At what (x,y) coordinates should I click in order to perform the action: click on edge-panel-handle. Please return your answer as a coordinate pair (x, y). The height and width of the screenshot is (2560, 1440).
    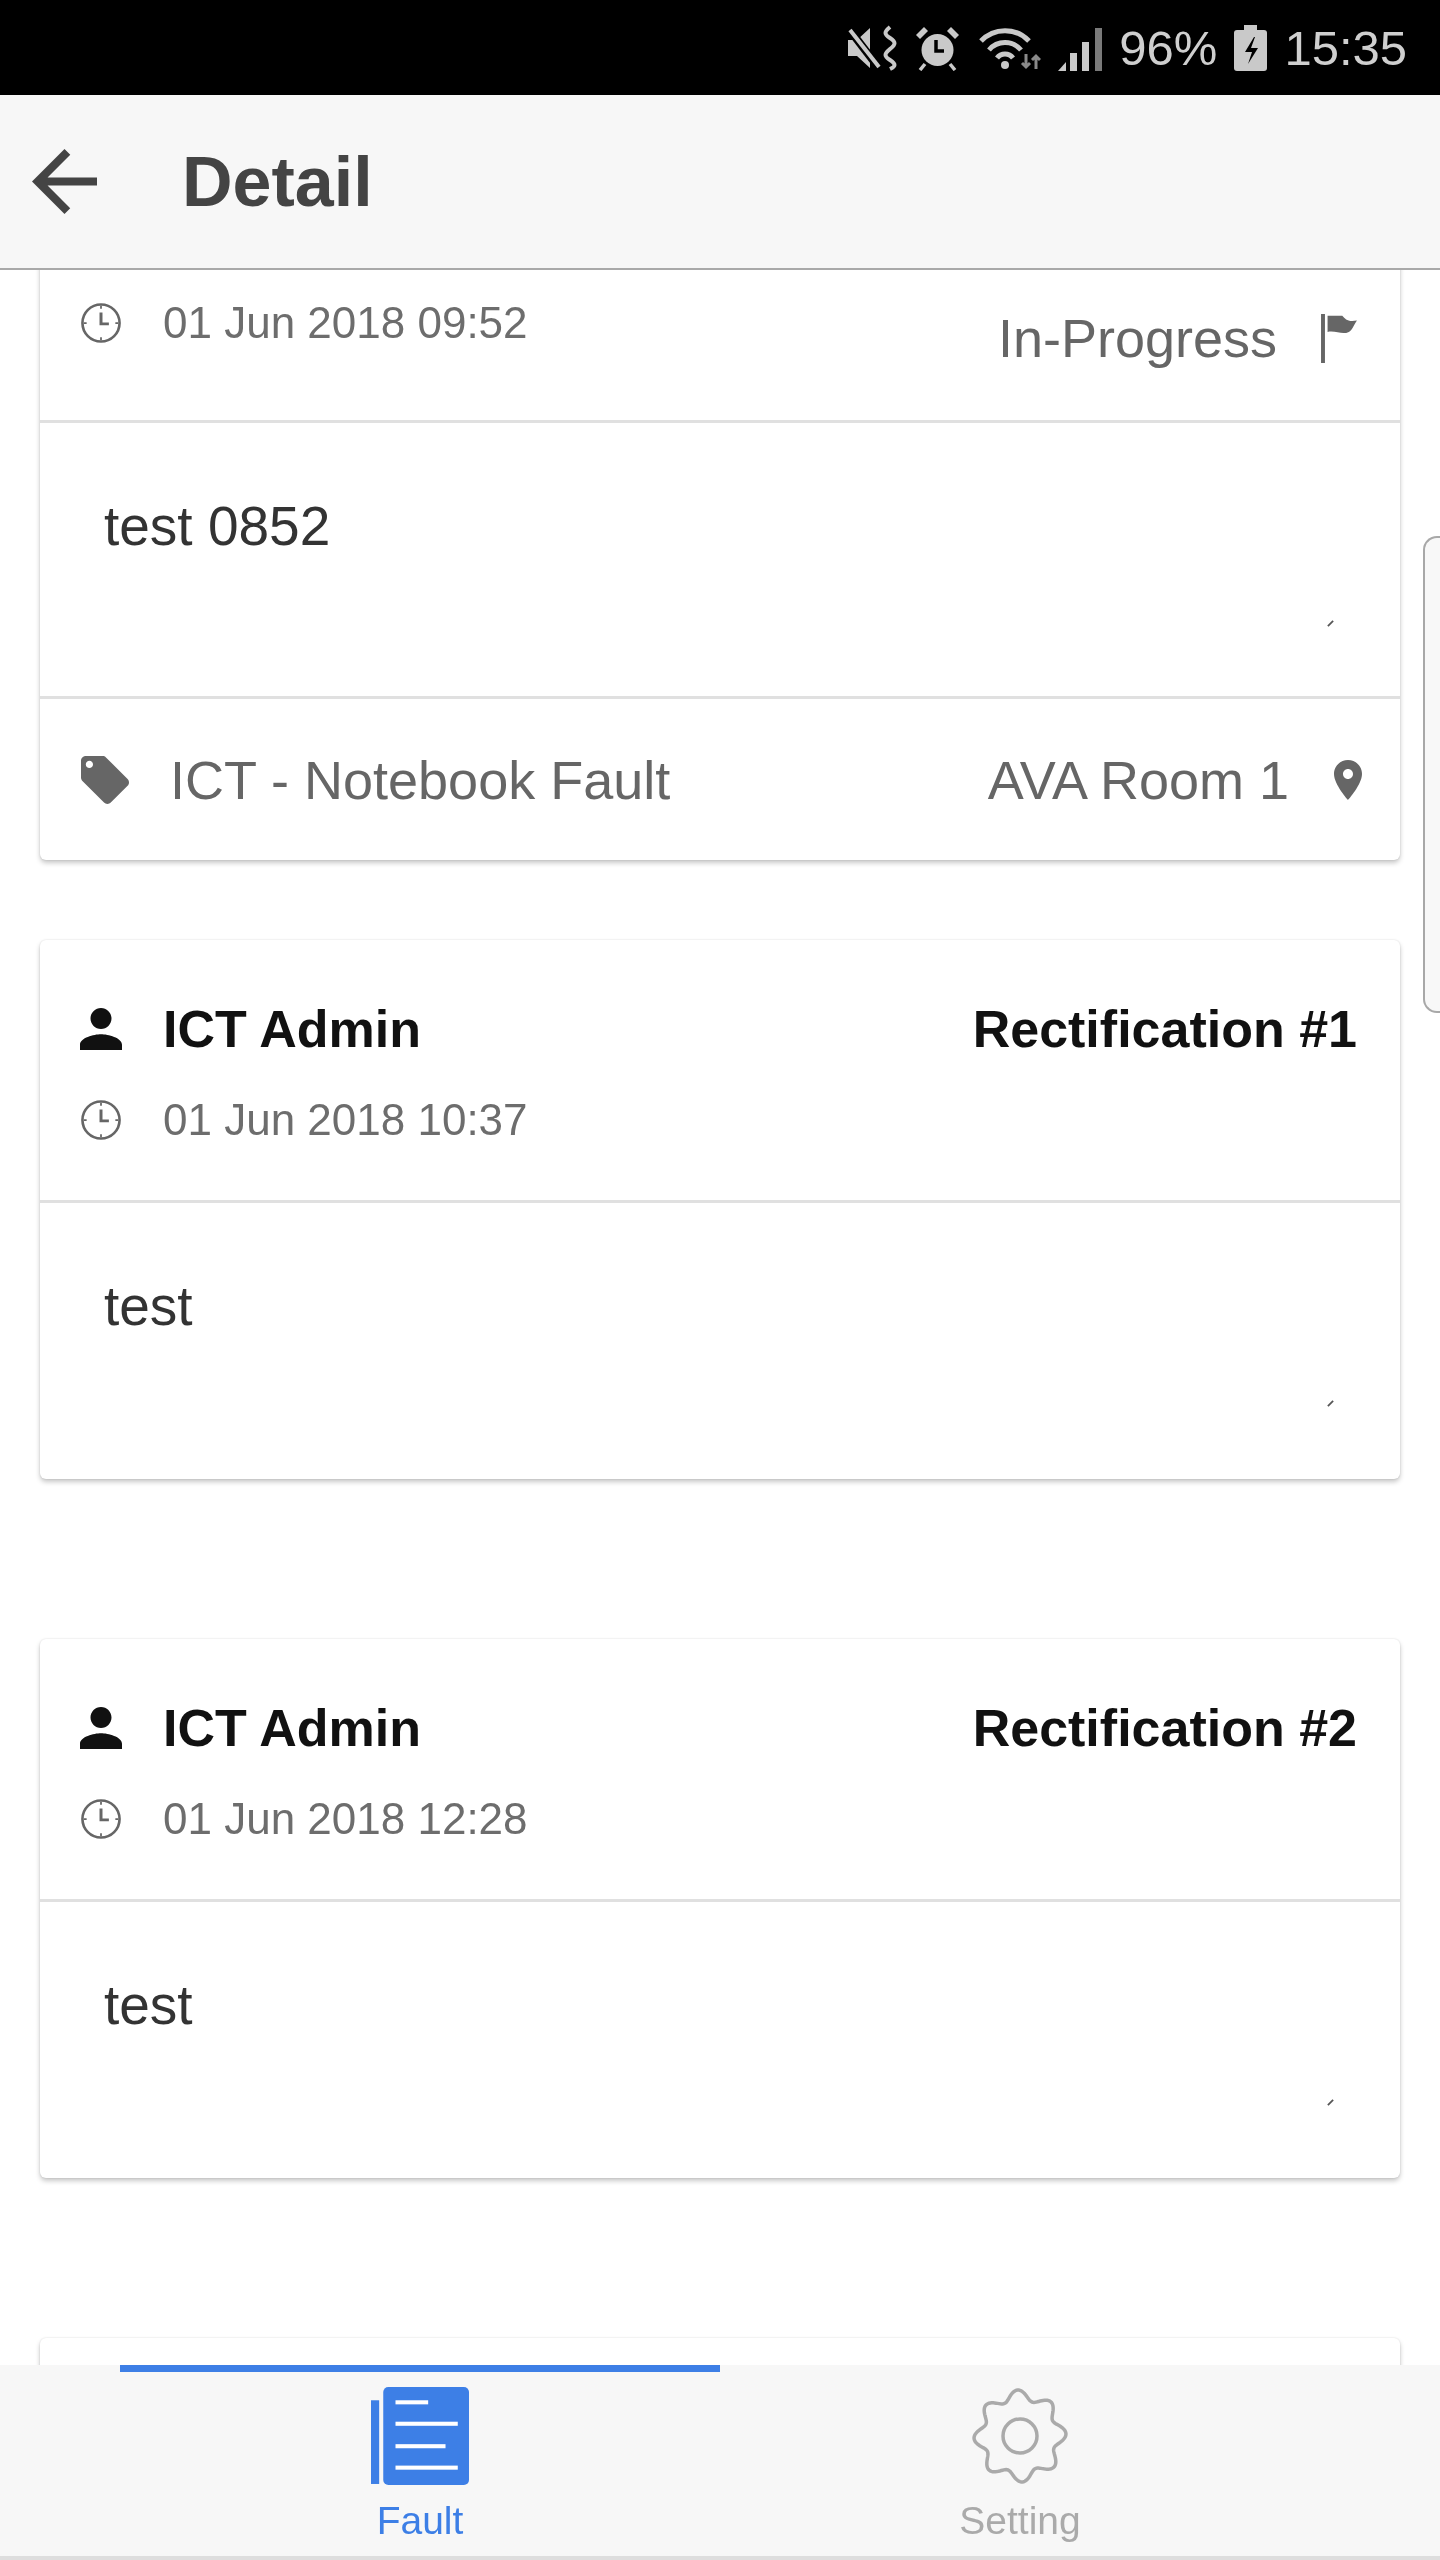
    Looking at the image, I should click on (1431, 774).